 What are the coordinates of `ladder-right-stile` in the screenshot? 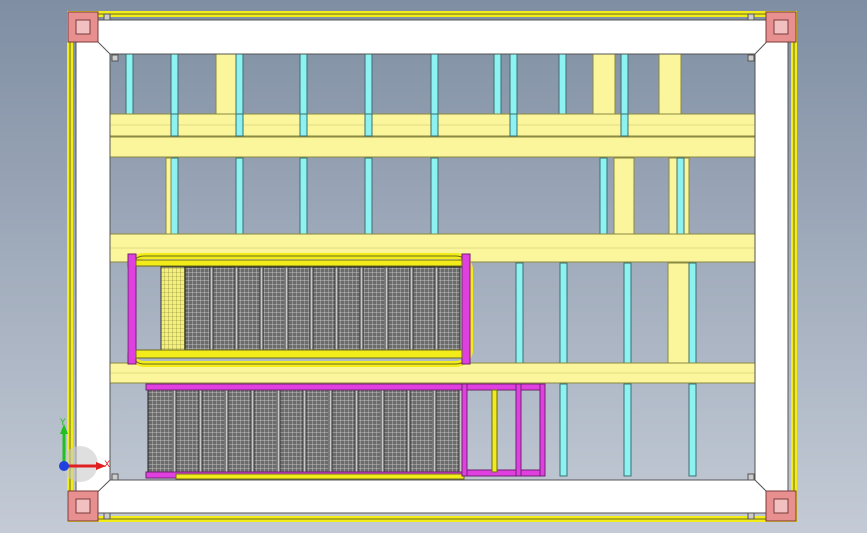 It's located at (542, 430).